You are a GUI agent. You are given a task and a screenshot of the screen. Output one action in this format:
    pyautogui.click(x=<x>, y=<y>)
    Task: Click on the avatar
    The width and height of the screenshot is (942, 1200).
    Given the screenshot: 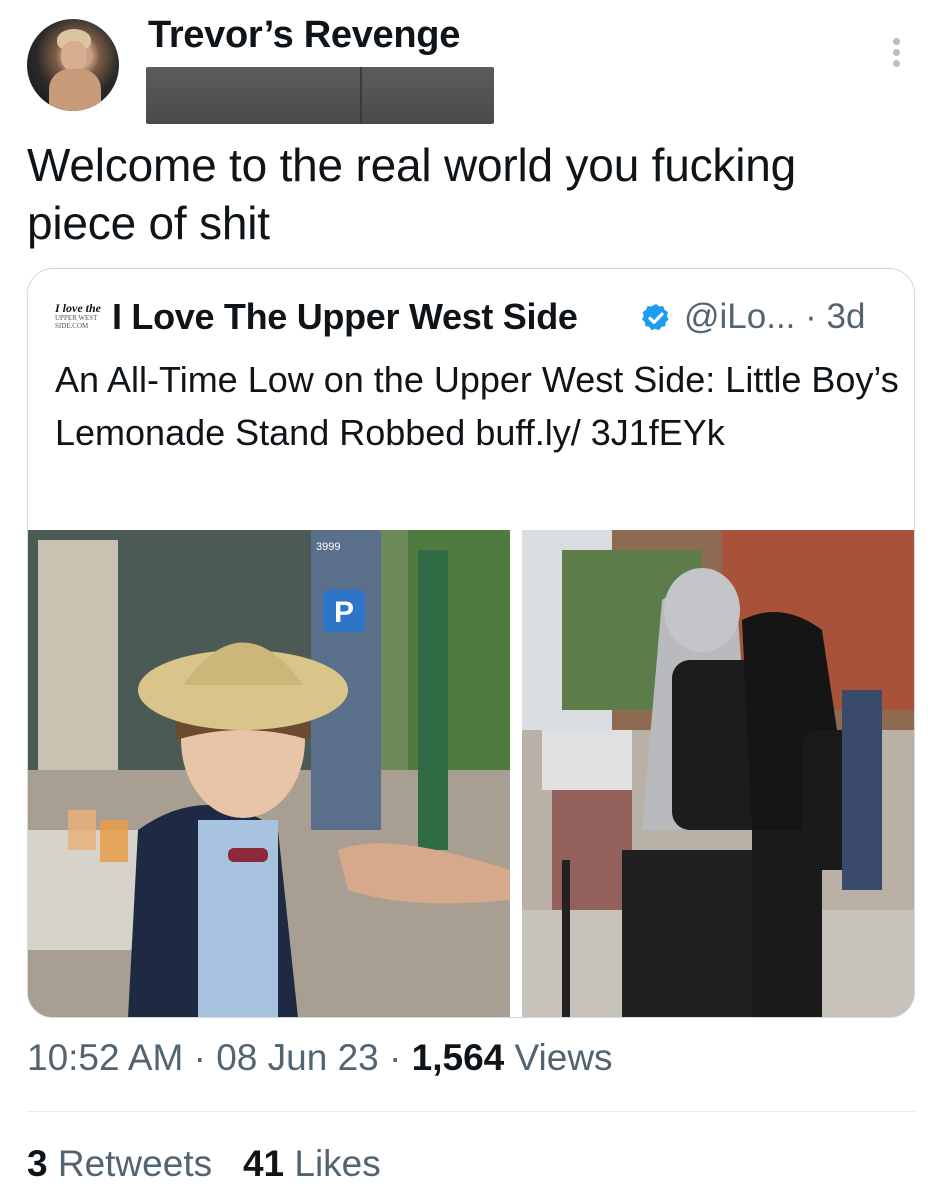 What is the action you would take?
    pyautogui.click(x=73, y=65)
    